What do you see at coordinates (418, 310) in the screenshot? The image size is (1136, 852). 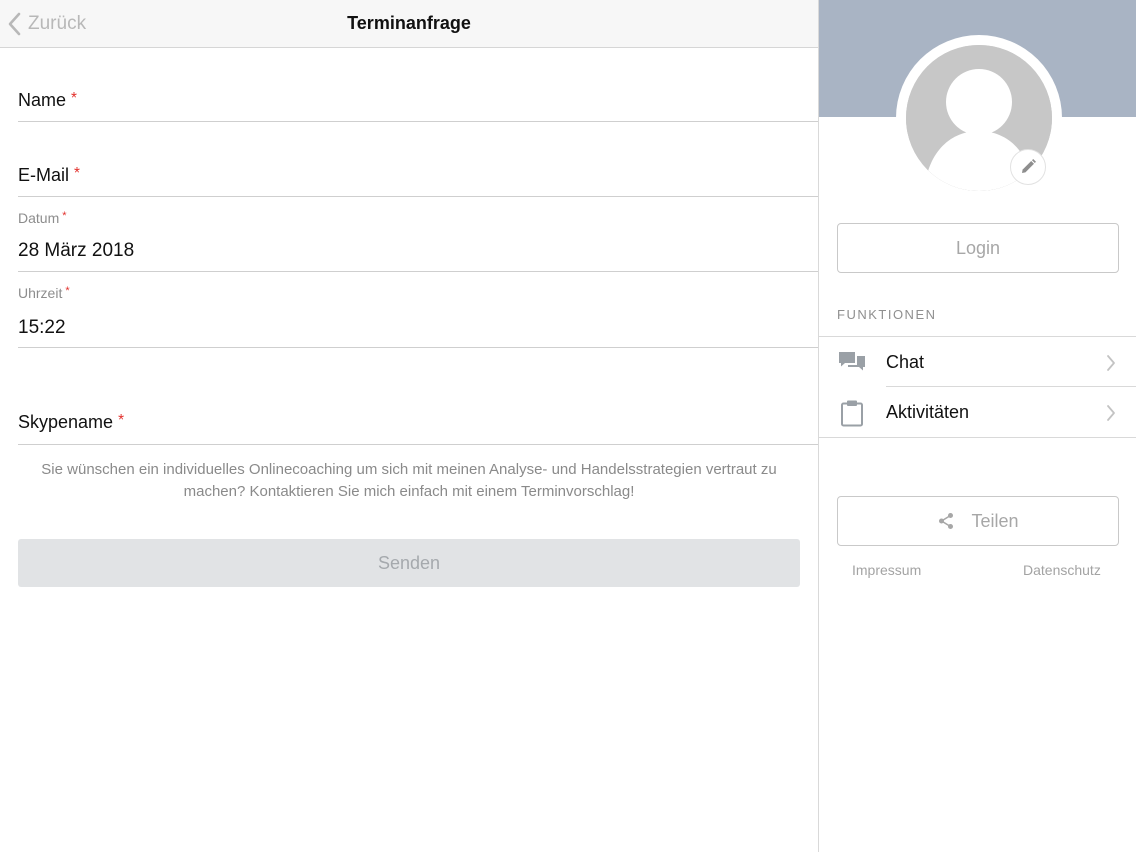 I see `time-field: Uhrzeit * 15:22` at bounding box center [418, 310].